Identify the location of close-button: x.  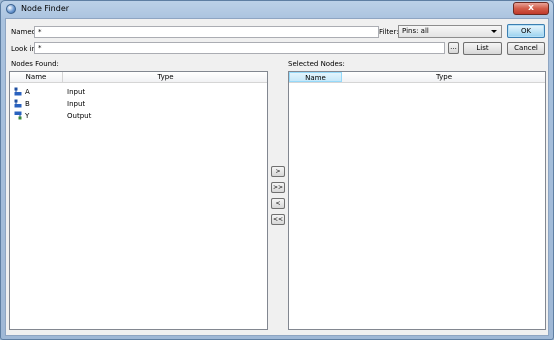
(531, 8).